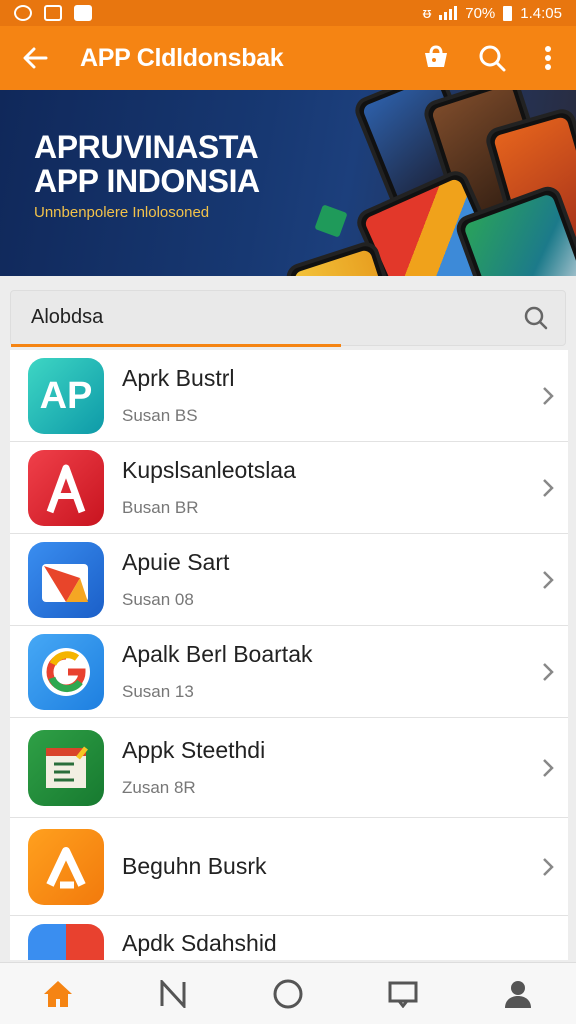 This screenshot has height=1024, width=576. I want to click on list-item: AP Aprk Bustrl Susan BS, so click(289, 396).